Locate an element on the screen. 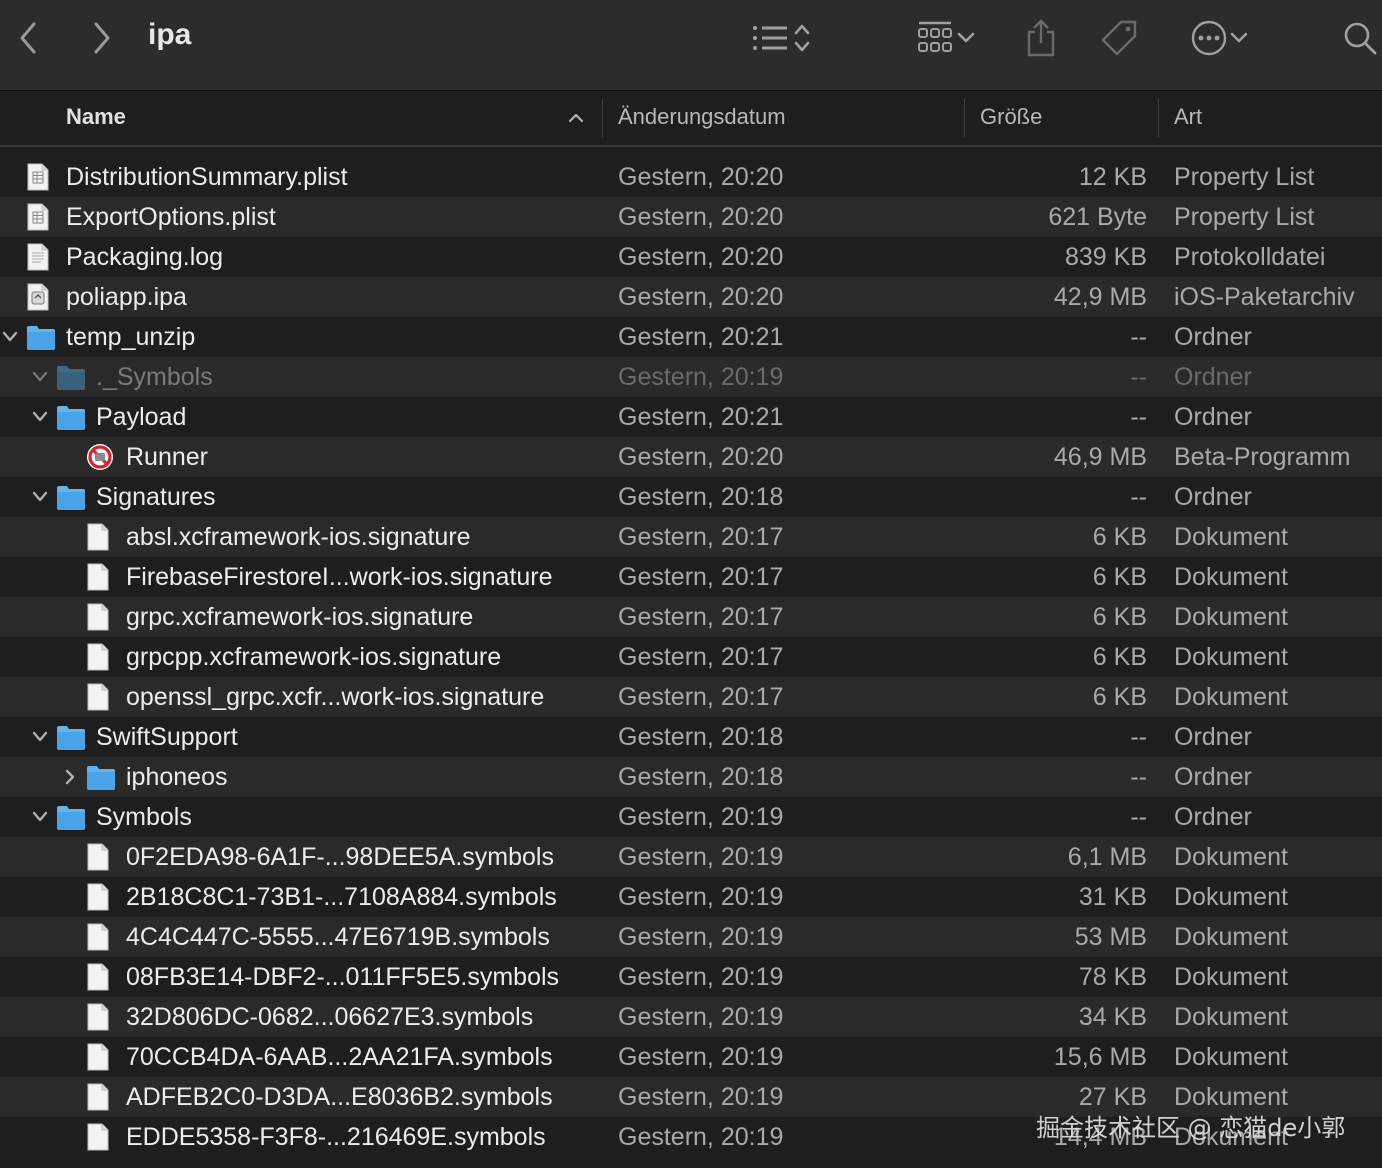 The image size is (1382, 1168). file-name: EDDE5358-F3F8-...216469E.symbols is located at coordinates (336, 1137).